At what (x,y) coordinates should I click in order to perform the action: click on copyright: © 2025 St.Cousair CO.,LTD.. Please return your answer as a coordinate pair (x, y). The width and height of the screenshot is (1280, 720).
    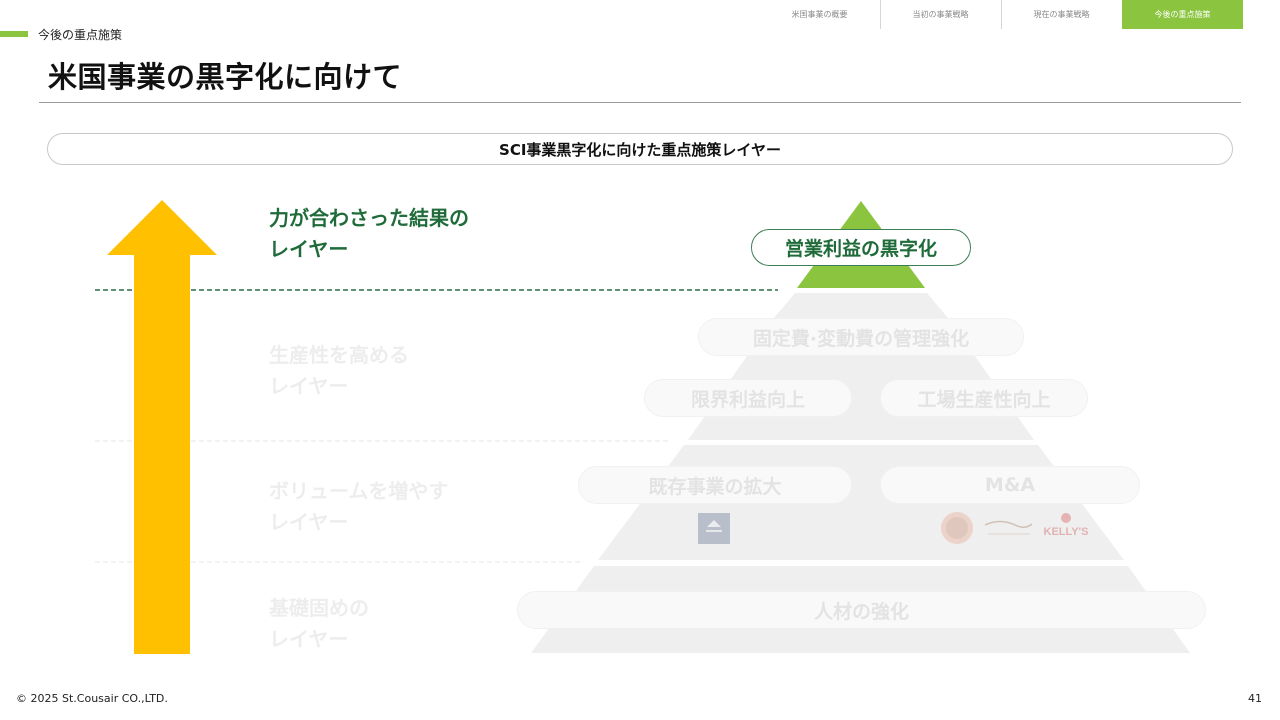
    Looking at the image, I should click on (92, 698).